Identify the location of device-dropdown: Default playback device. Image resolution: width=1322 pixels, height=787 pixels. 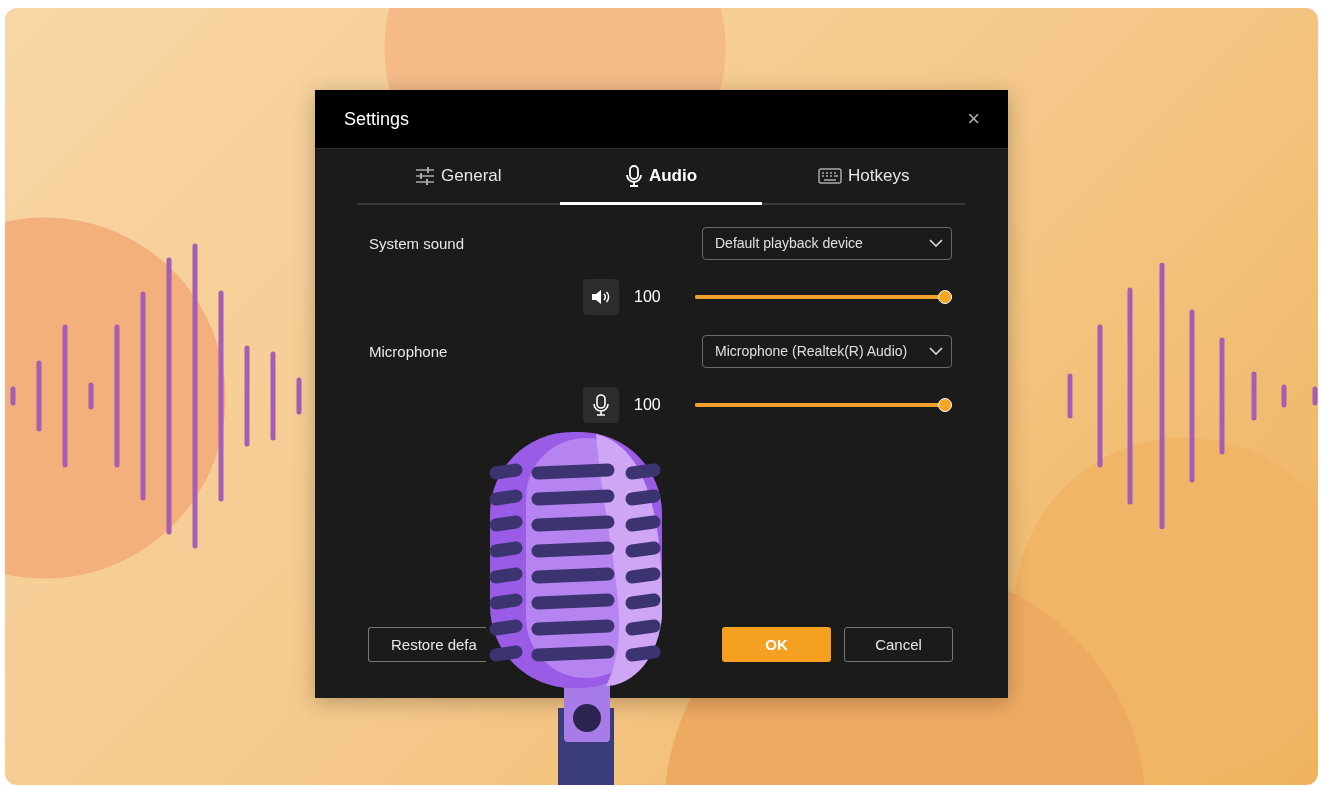
(827, 243).